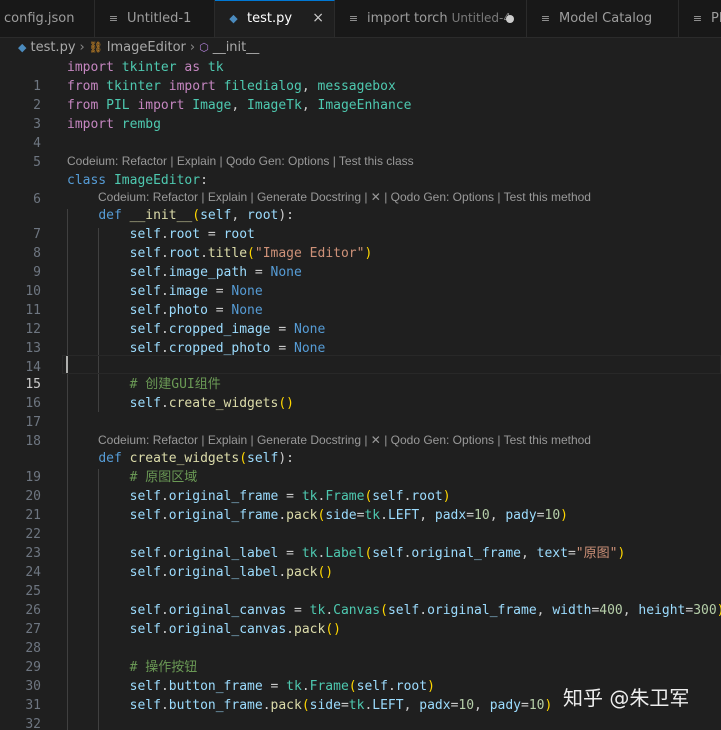 This screenshot has height=730, width=721. I want to click on code-text: def __init__(self, root):, so click(196, 215).